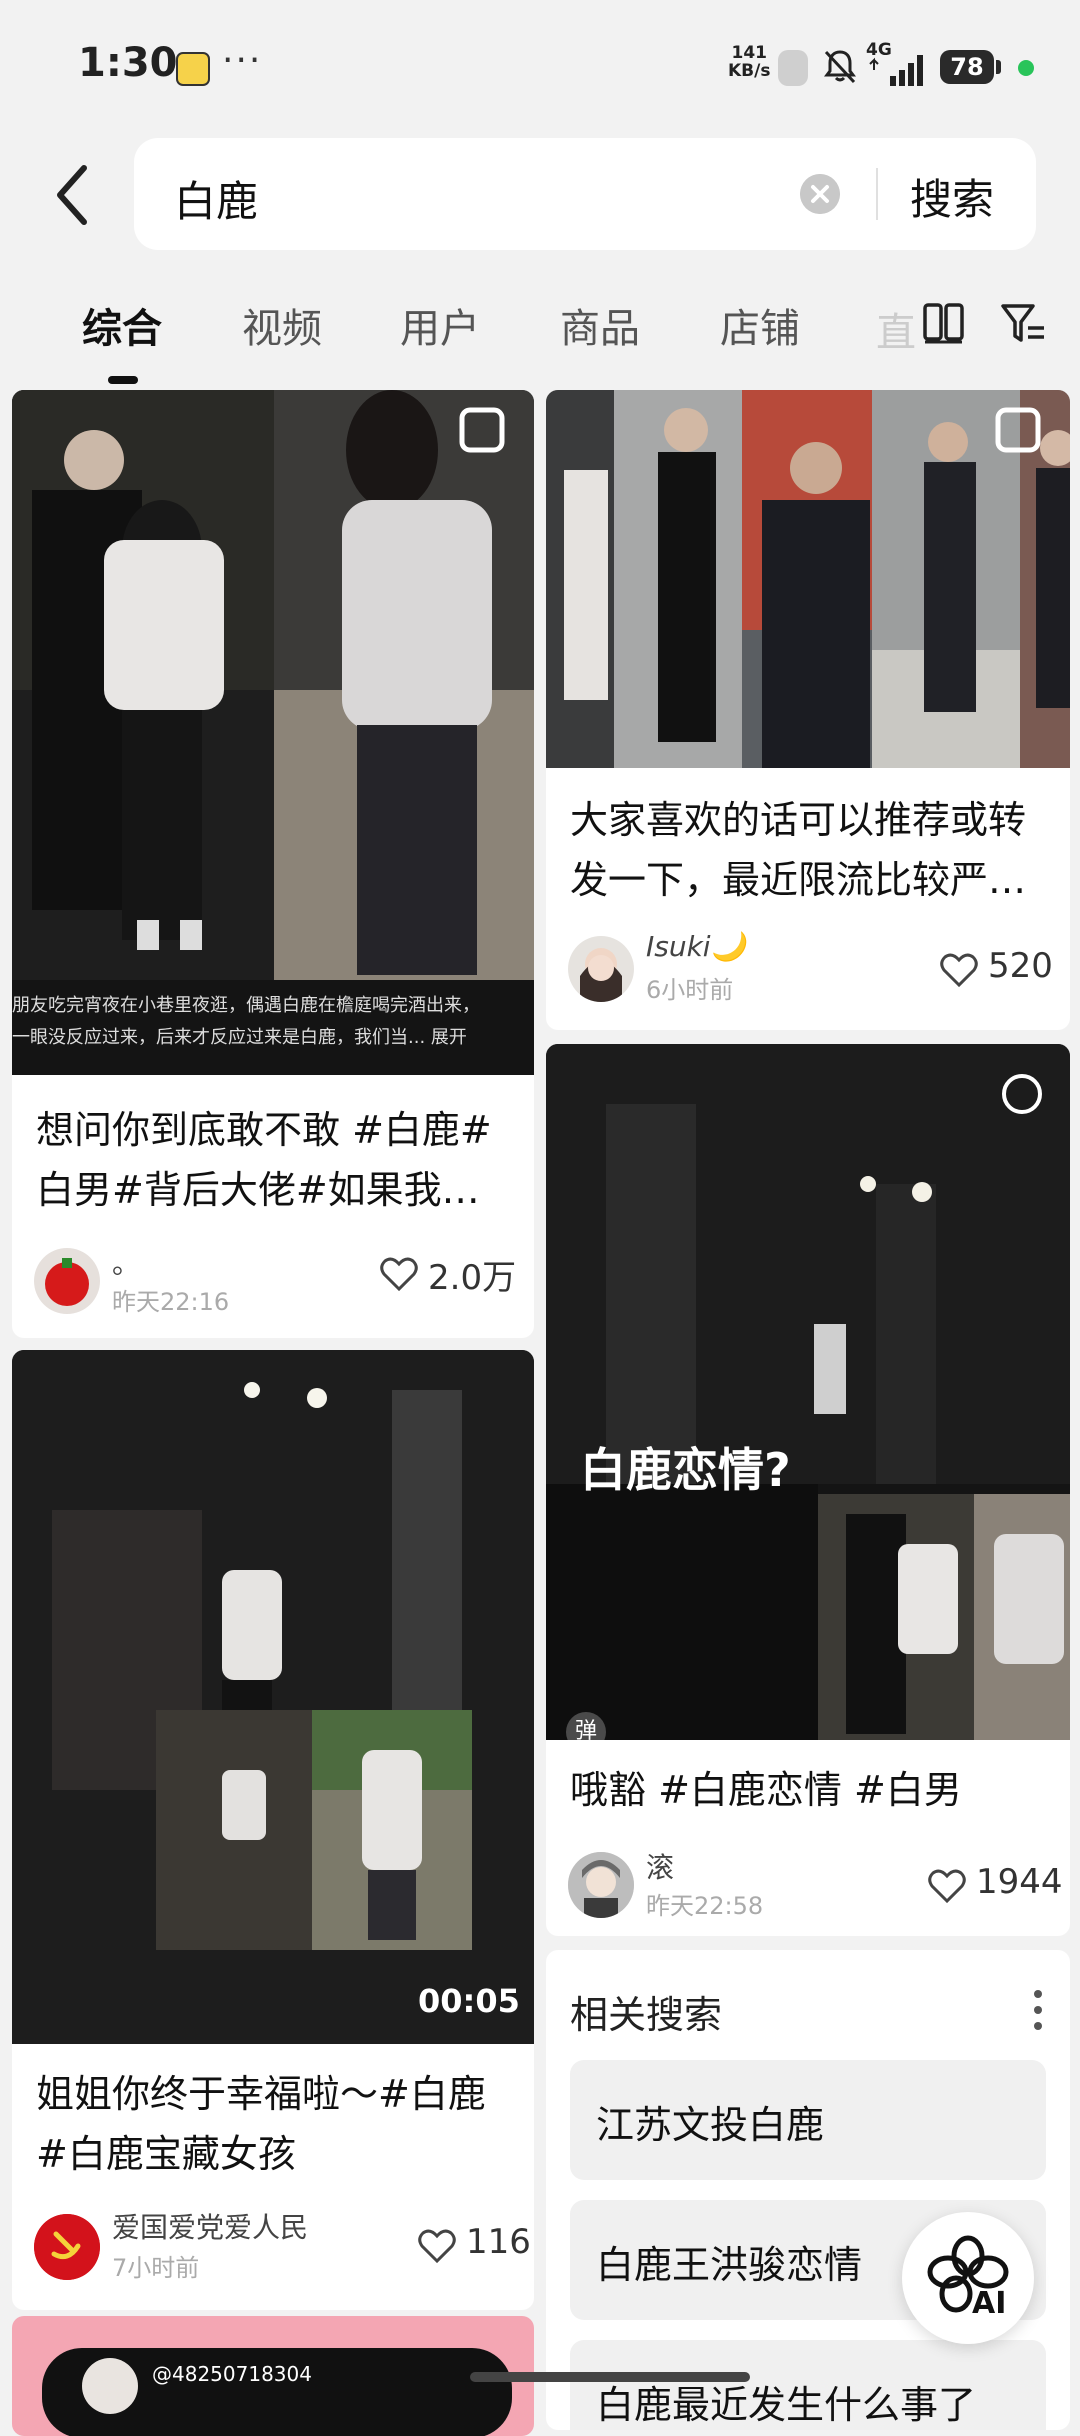  I want to click on tab-overflow: 直, so click(896, 329).